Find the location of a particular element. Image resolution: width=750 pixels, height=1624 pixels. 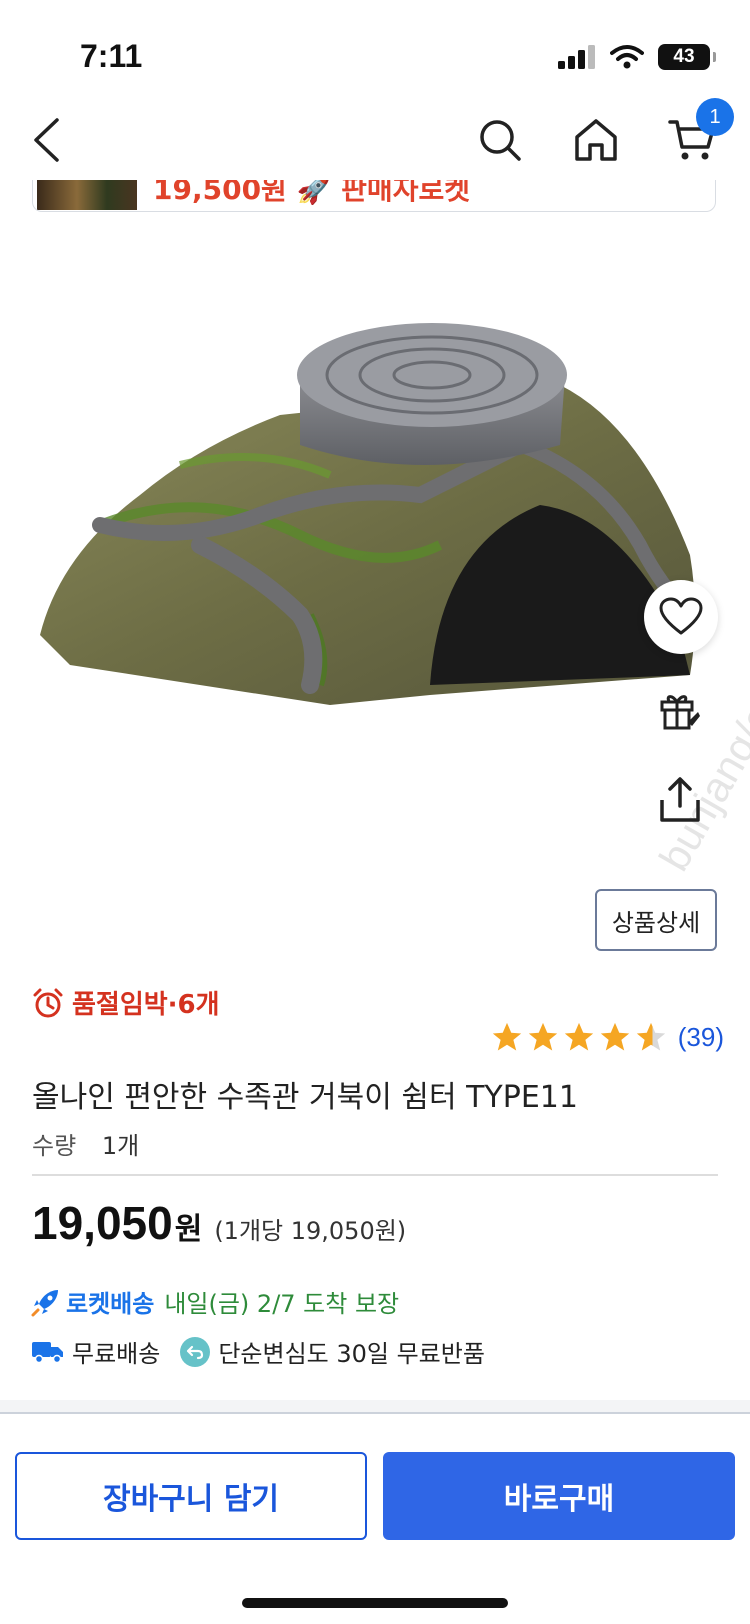

back-button is located at coordinates (46, 140).